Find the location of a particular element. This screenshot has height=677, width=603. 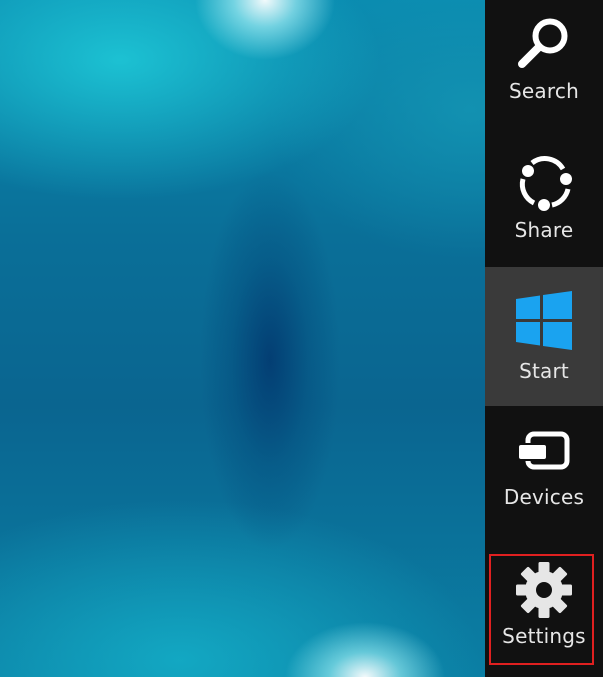

charm-label-share: Share is located at coordinates (544, 230).